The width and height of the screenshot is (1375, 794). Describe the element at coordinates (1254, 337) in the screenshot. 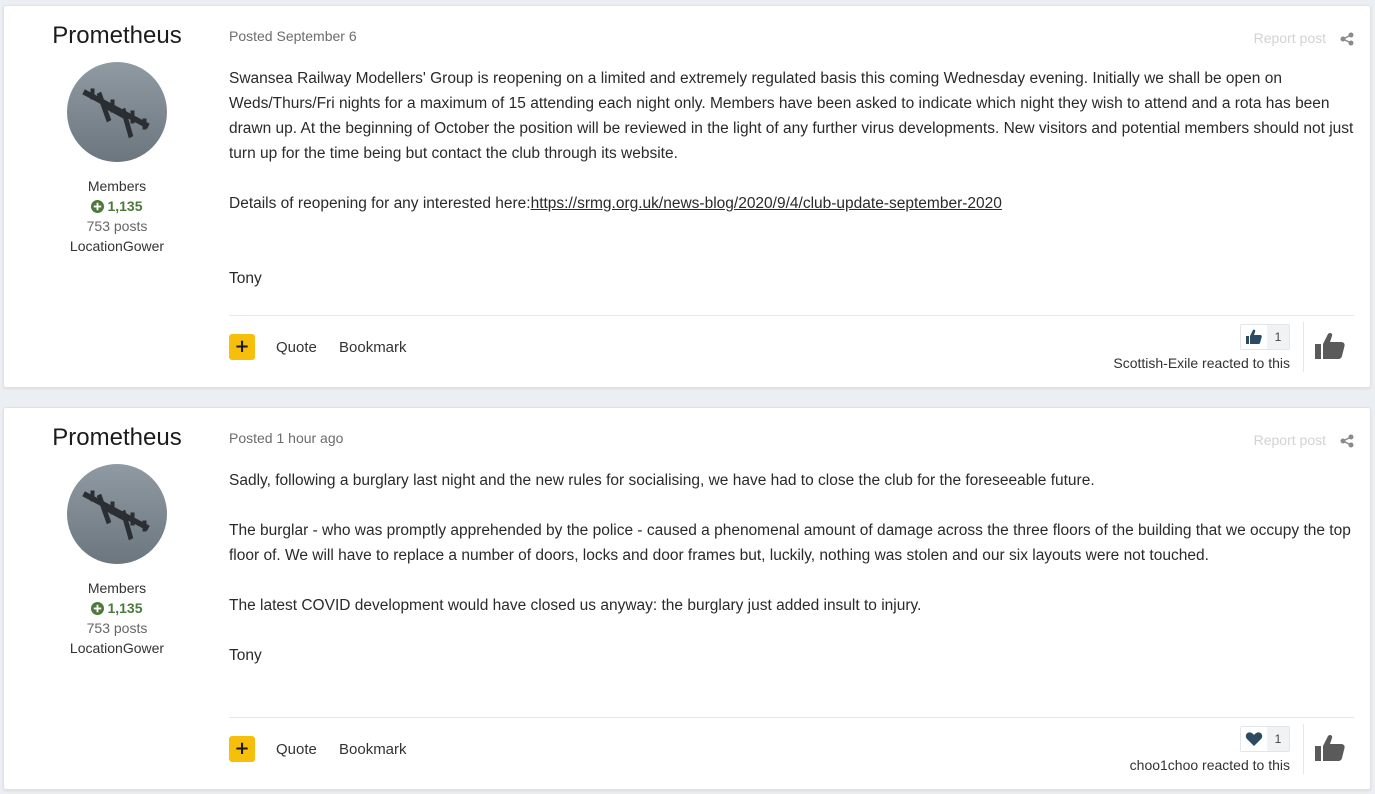

I see `thumbs-up-icon` at that location.